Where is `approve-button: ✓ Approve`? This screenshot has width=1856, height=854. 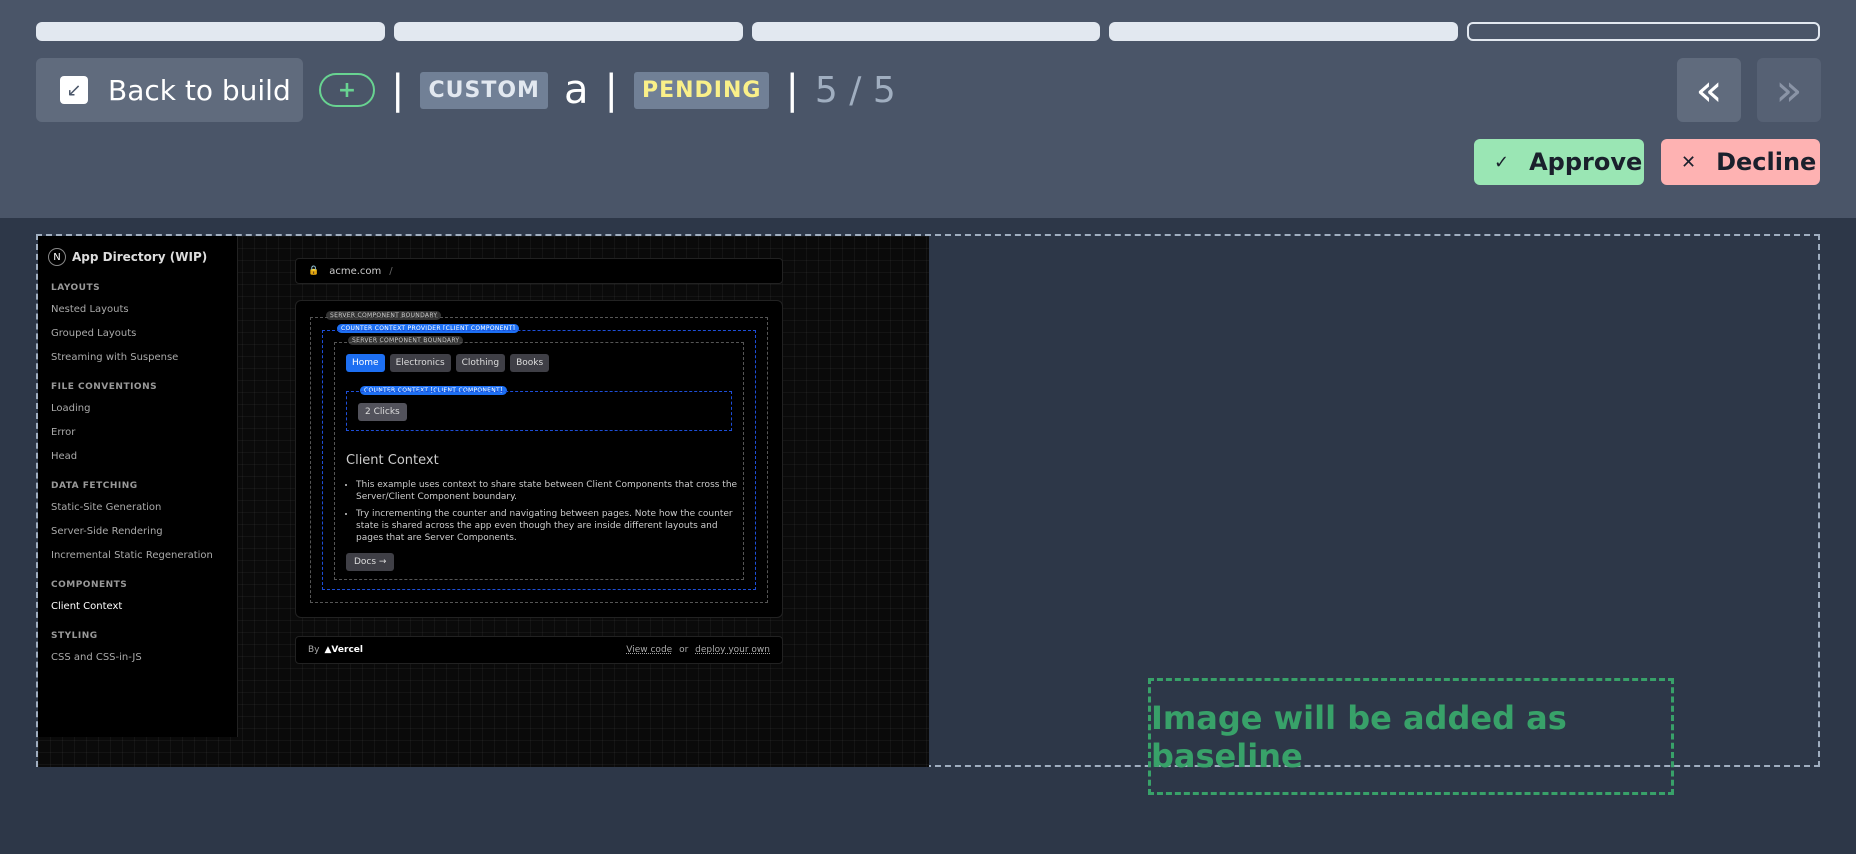 approve-button: ✓ Approve is located at coordinates (1559, 162).